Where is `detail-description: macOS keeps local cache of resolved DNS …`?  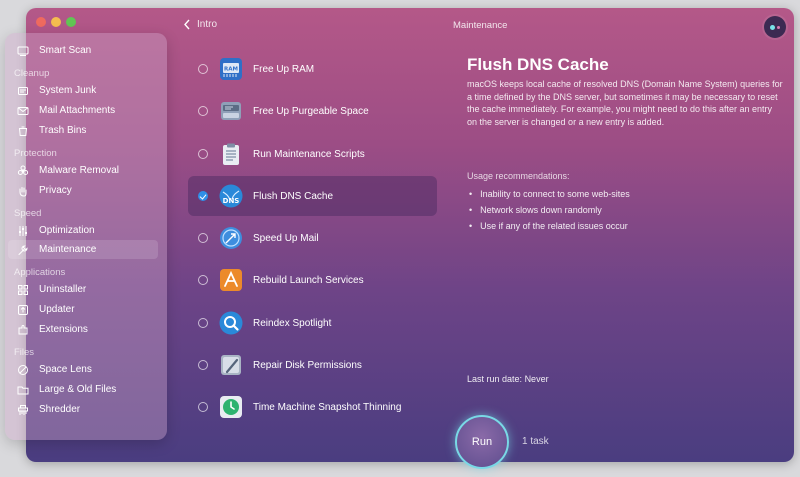 detail-description: macOS keeps local cache of resolved DNS … is located at coordinates (625, 103).